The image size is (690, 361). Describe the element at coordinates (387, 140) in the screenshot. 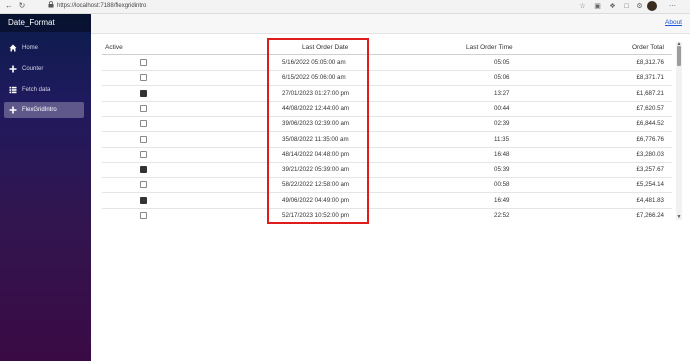

I see `table-row: 35/08/2022 11:35:00 am 11:35 £6,776.76` at that location.